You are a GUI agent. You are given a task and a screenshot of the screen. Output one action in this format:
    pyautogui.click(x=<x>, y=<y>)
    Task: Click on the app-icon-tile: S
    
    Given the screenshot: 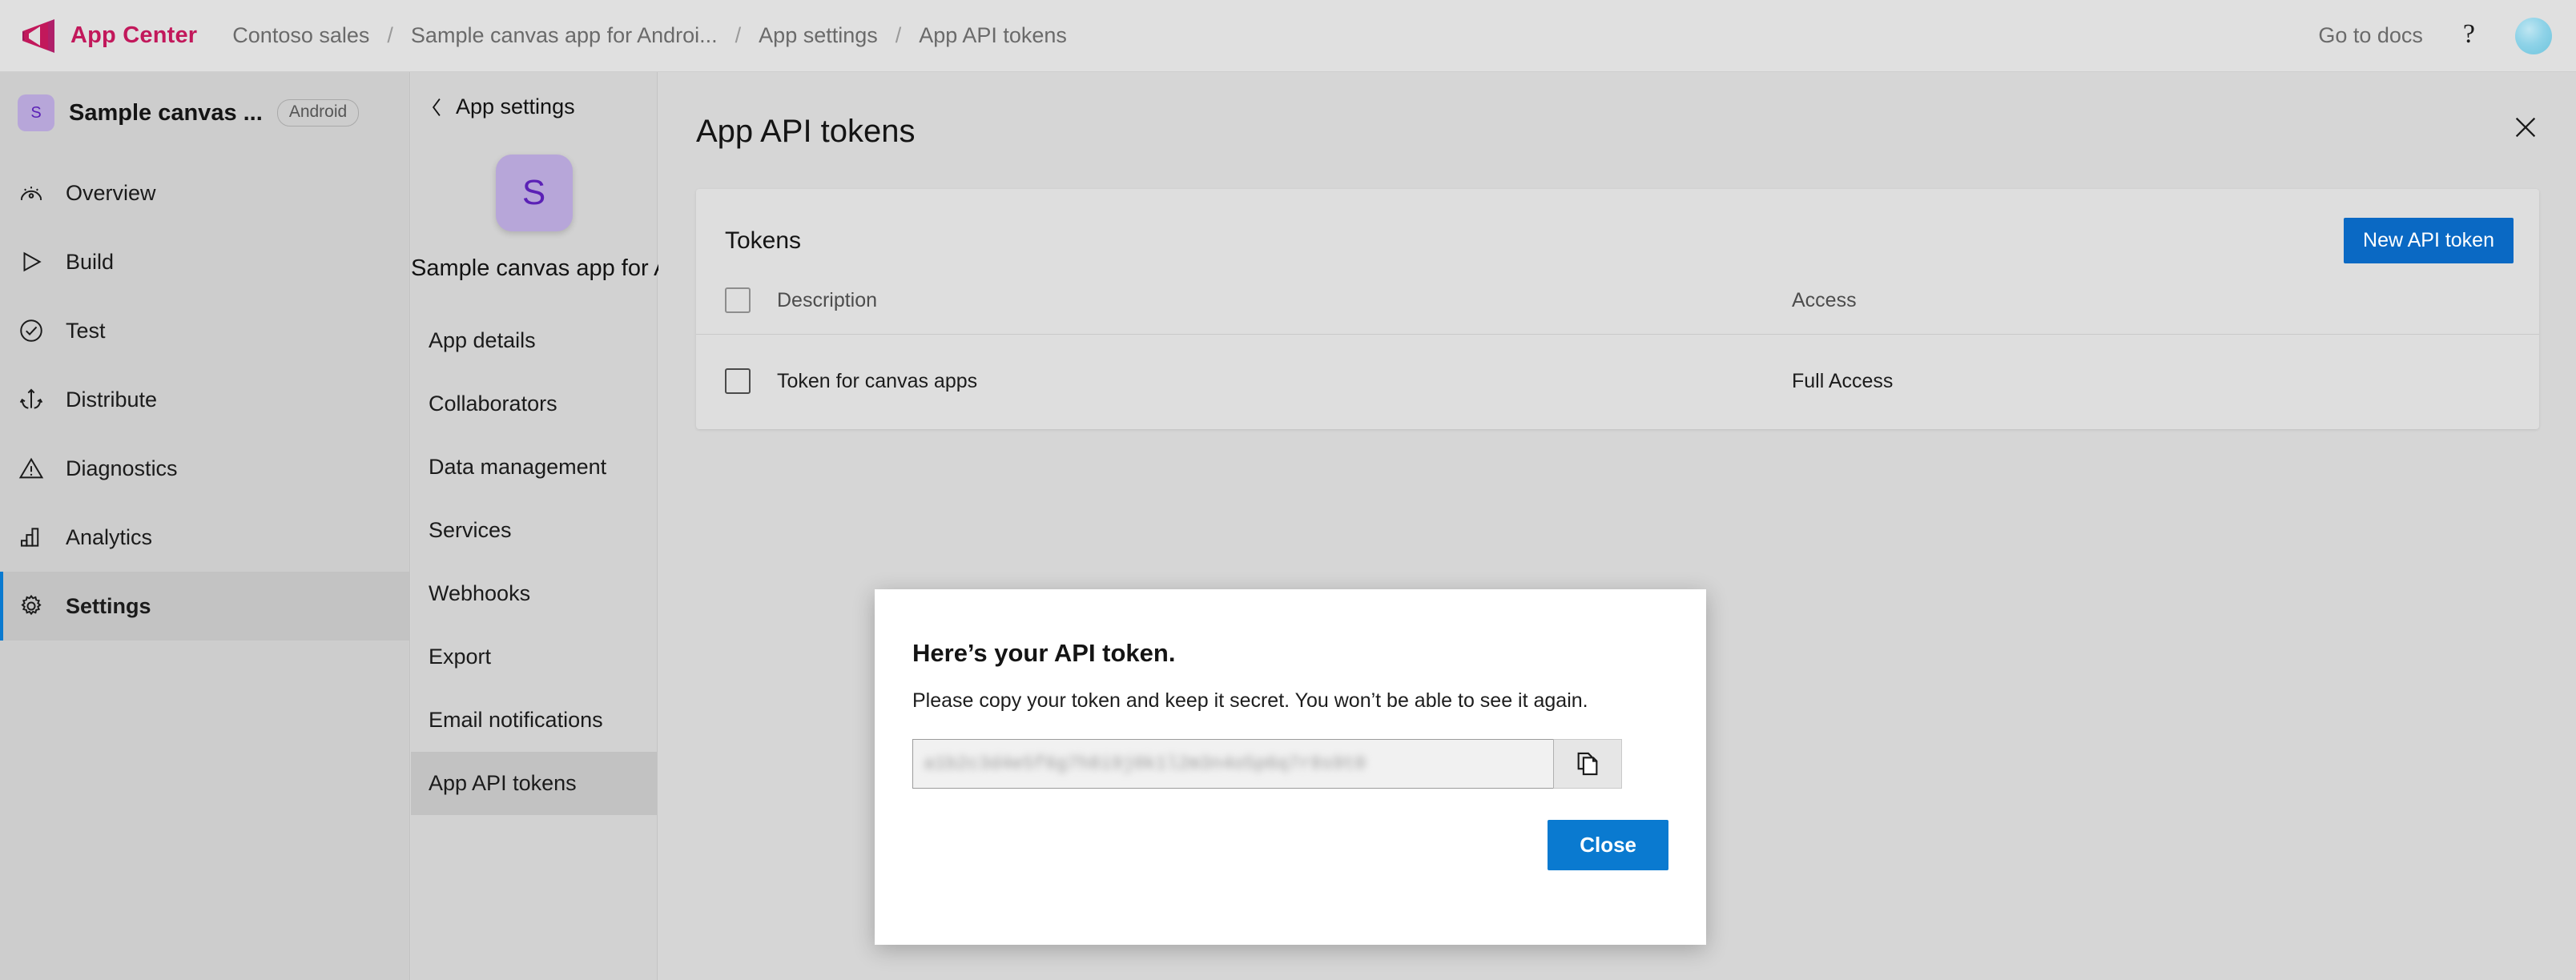 What is the action you would take?
    pyautogui.click(x=36, y=112)
    